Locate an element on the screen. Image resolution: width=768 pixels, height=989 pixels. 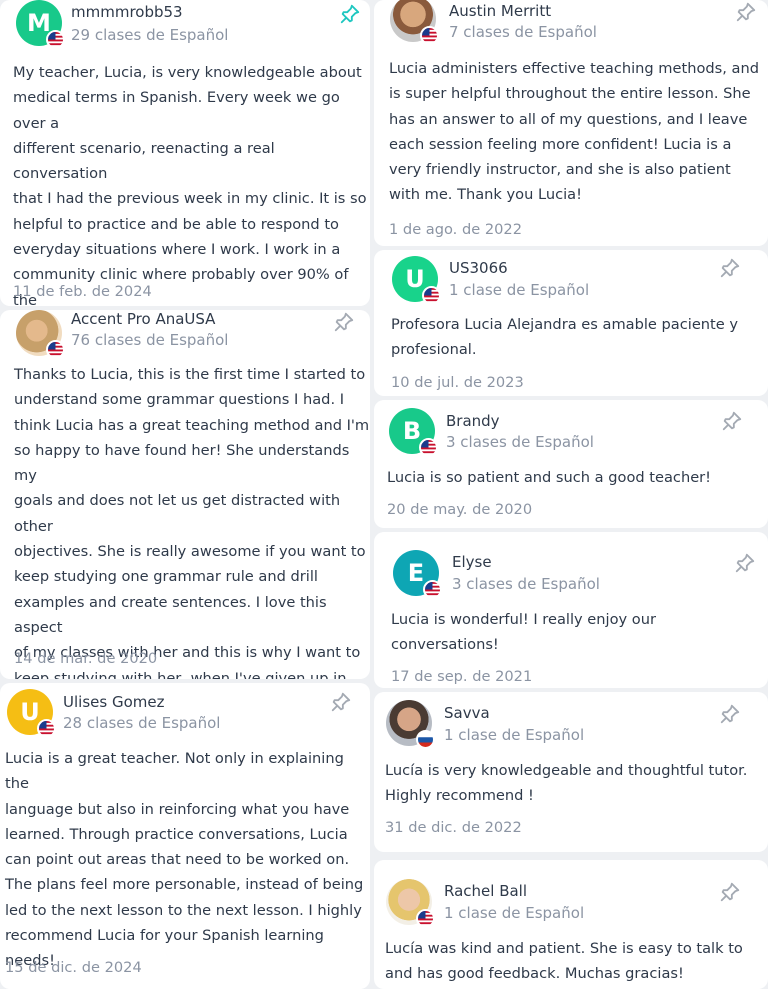
class-count: 76 clases de Español is located at coordinates (150, 340).